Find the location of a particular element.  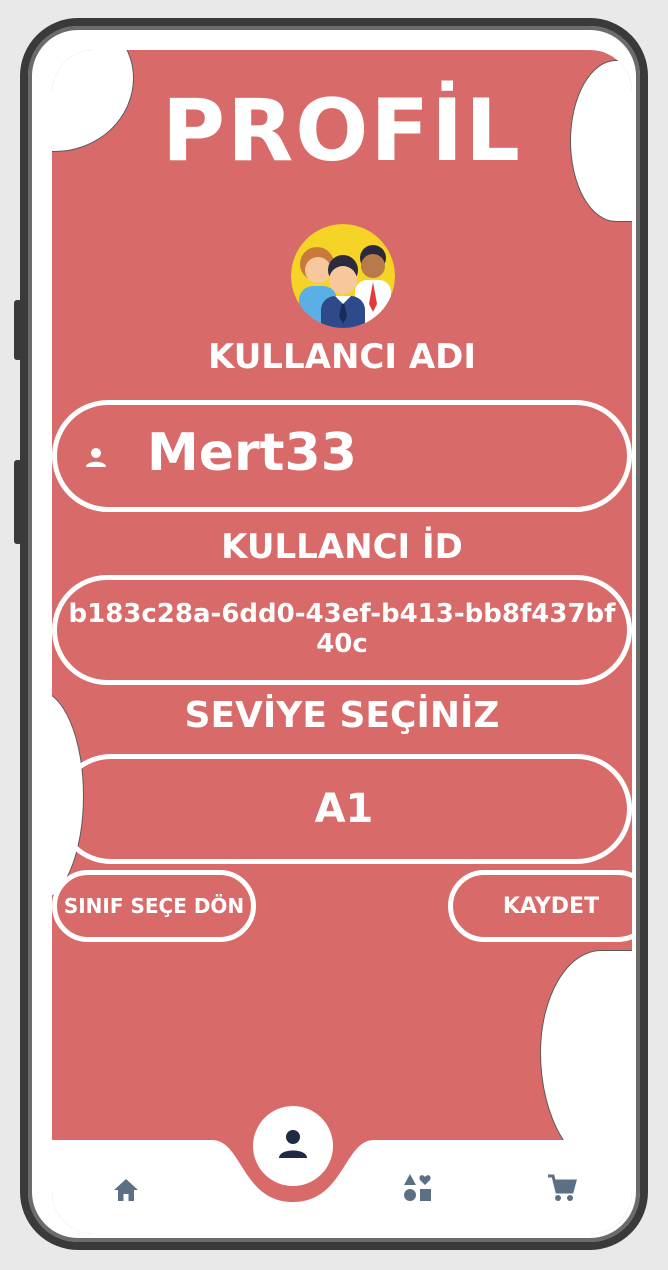

nav-home is located at coordinates (126, 1192).